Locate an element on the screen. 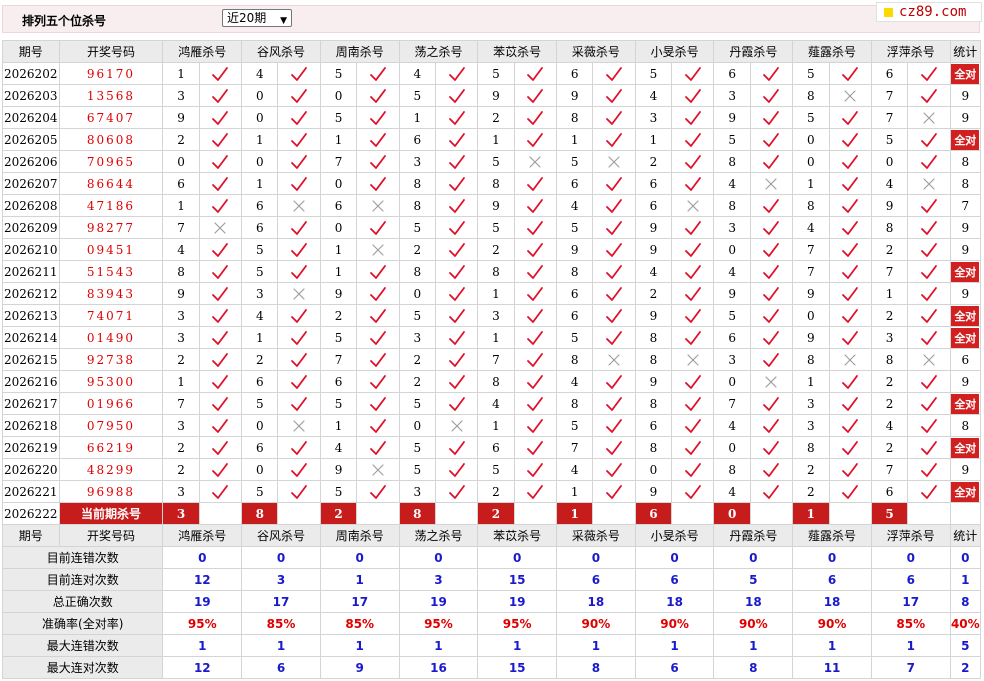 Image resolution: width=984 pixels, height=681 pixels. stats-value: 7 is located at coordinates (910, 667).